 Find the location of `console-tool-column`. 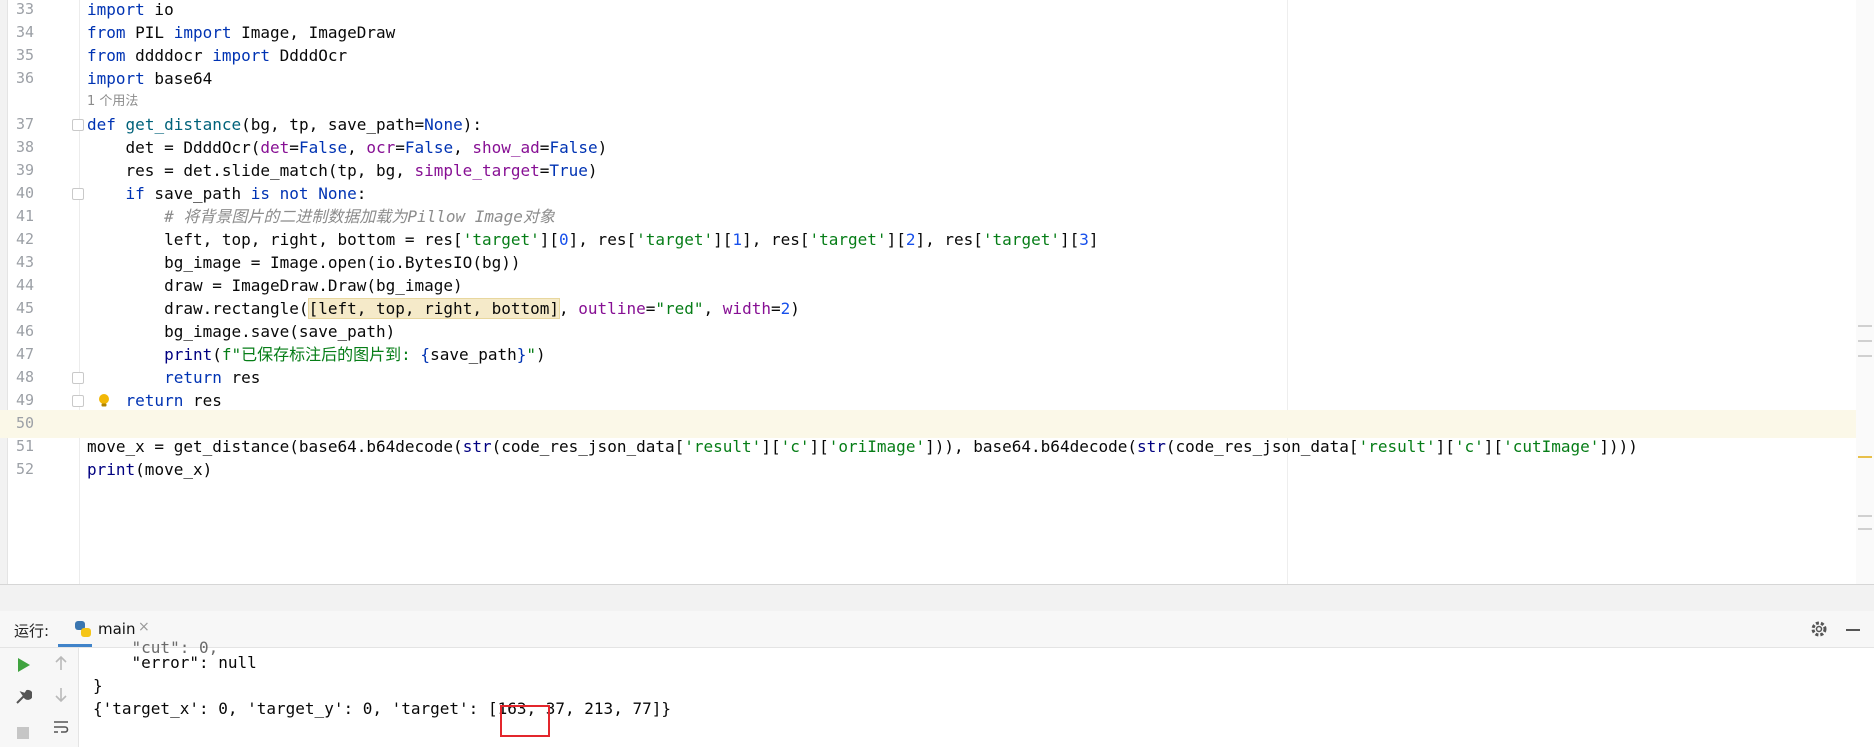

console-tool-column is located at coordinates (61, 697).